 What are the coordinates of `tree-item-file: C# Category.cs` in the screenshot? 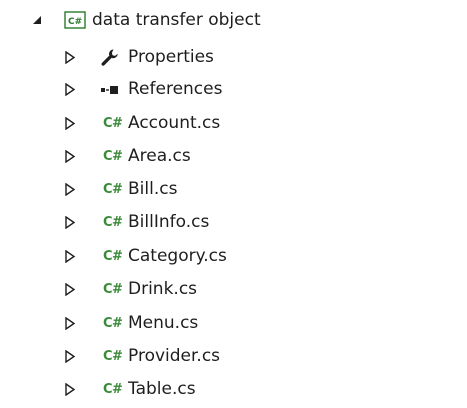 It's located at (233, 256).